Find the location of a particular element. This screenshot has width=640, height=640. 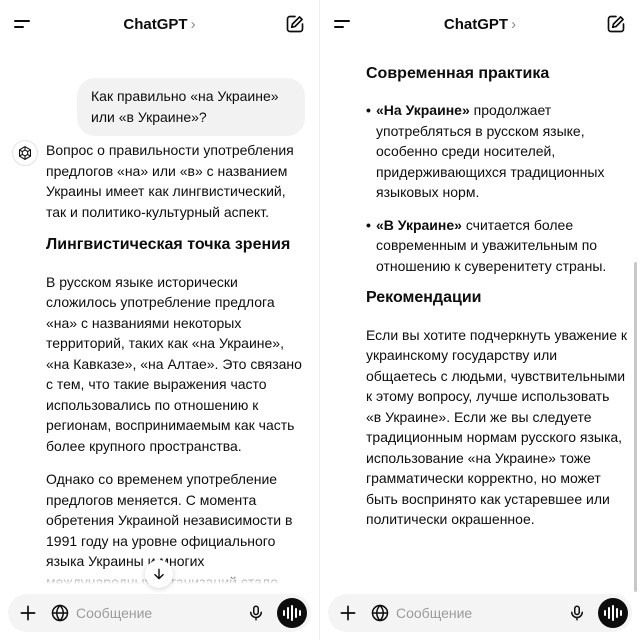

bullet1-term: «На Украине» is located at coordinates (423, 110).